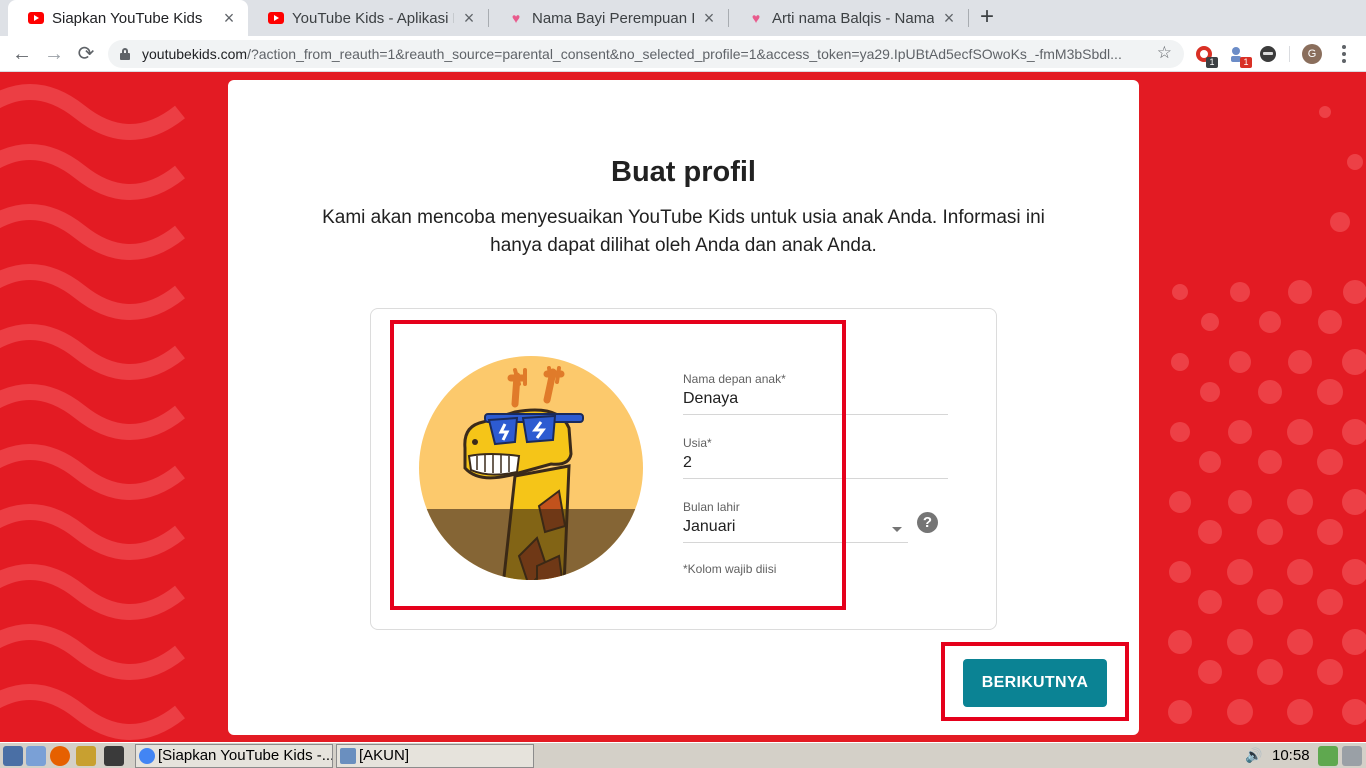 The image size is (1366, 768). I want to click on taskbar-window-title: [AKUN], so click(384, 755).